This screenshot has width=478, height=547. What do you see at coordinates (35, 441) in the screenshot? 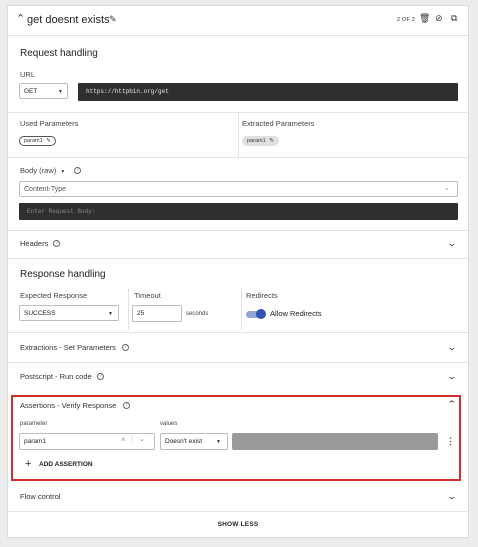
I see `assertion-parameter-value: param1` at bounding box center [35, 441].